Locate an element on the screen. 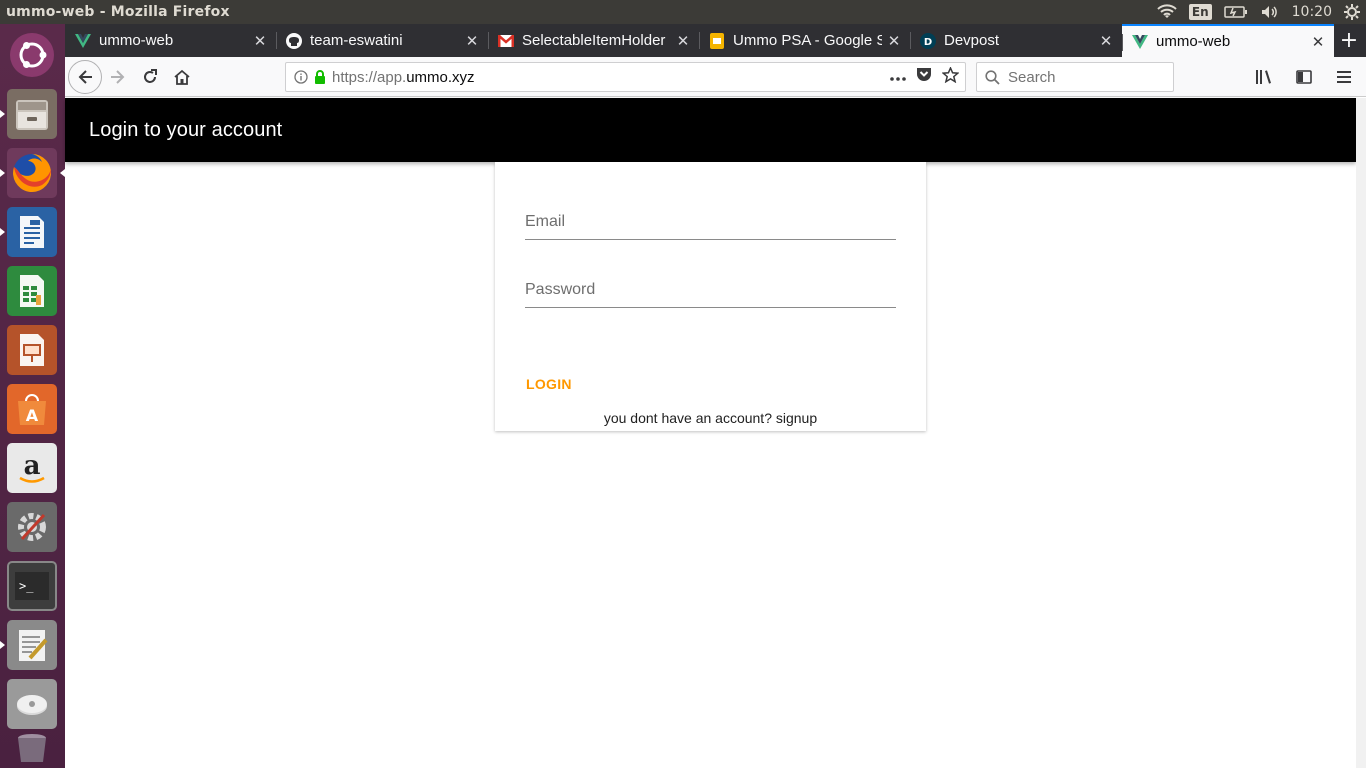  library-icon is located at coordinates (1263, 77).